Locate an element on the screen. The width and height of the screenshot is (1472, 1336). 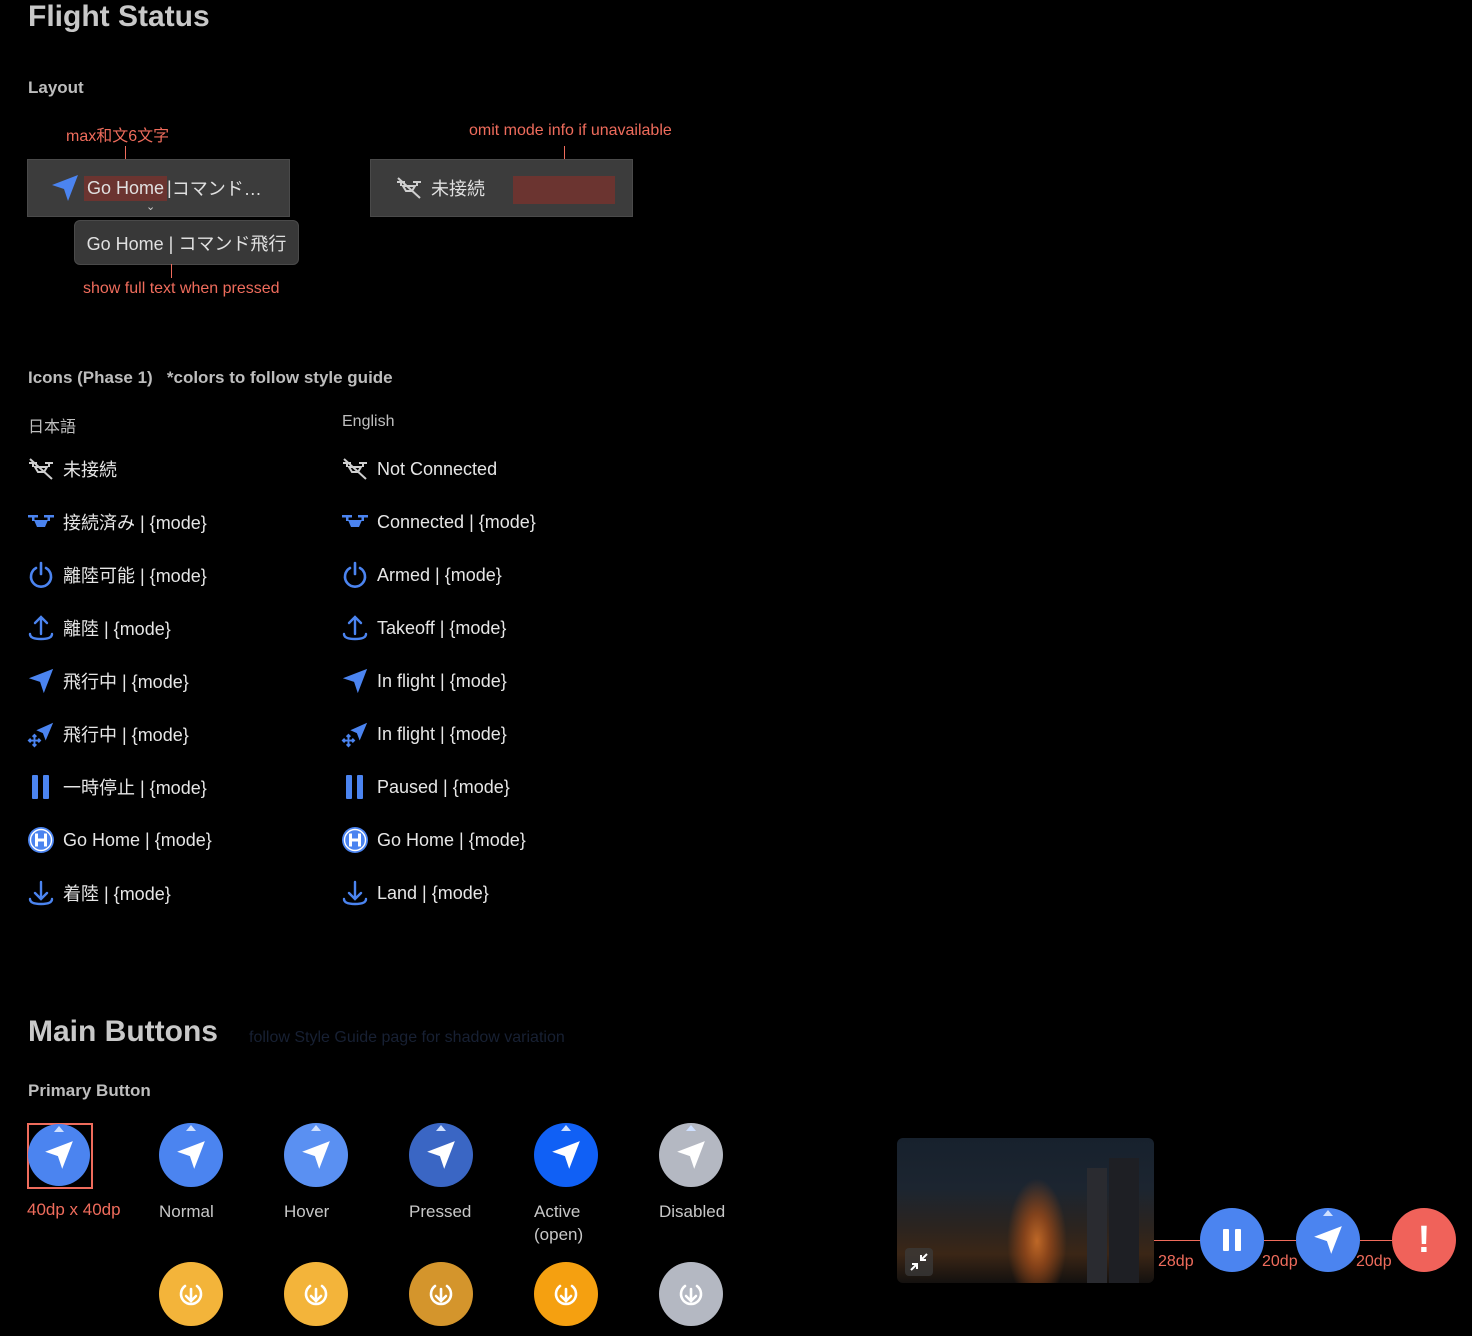
flight-status-chip-disconnected: 未接続 is located at coordinates (501, 188).